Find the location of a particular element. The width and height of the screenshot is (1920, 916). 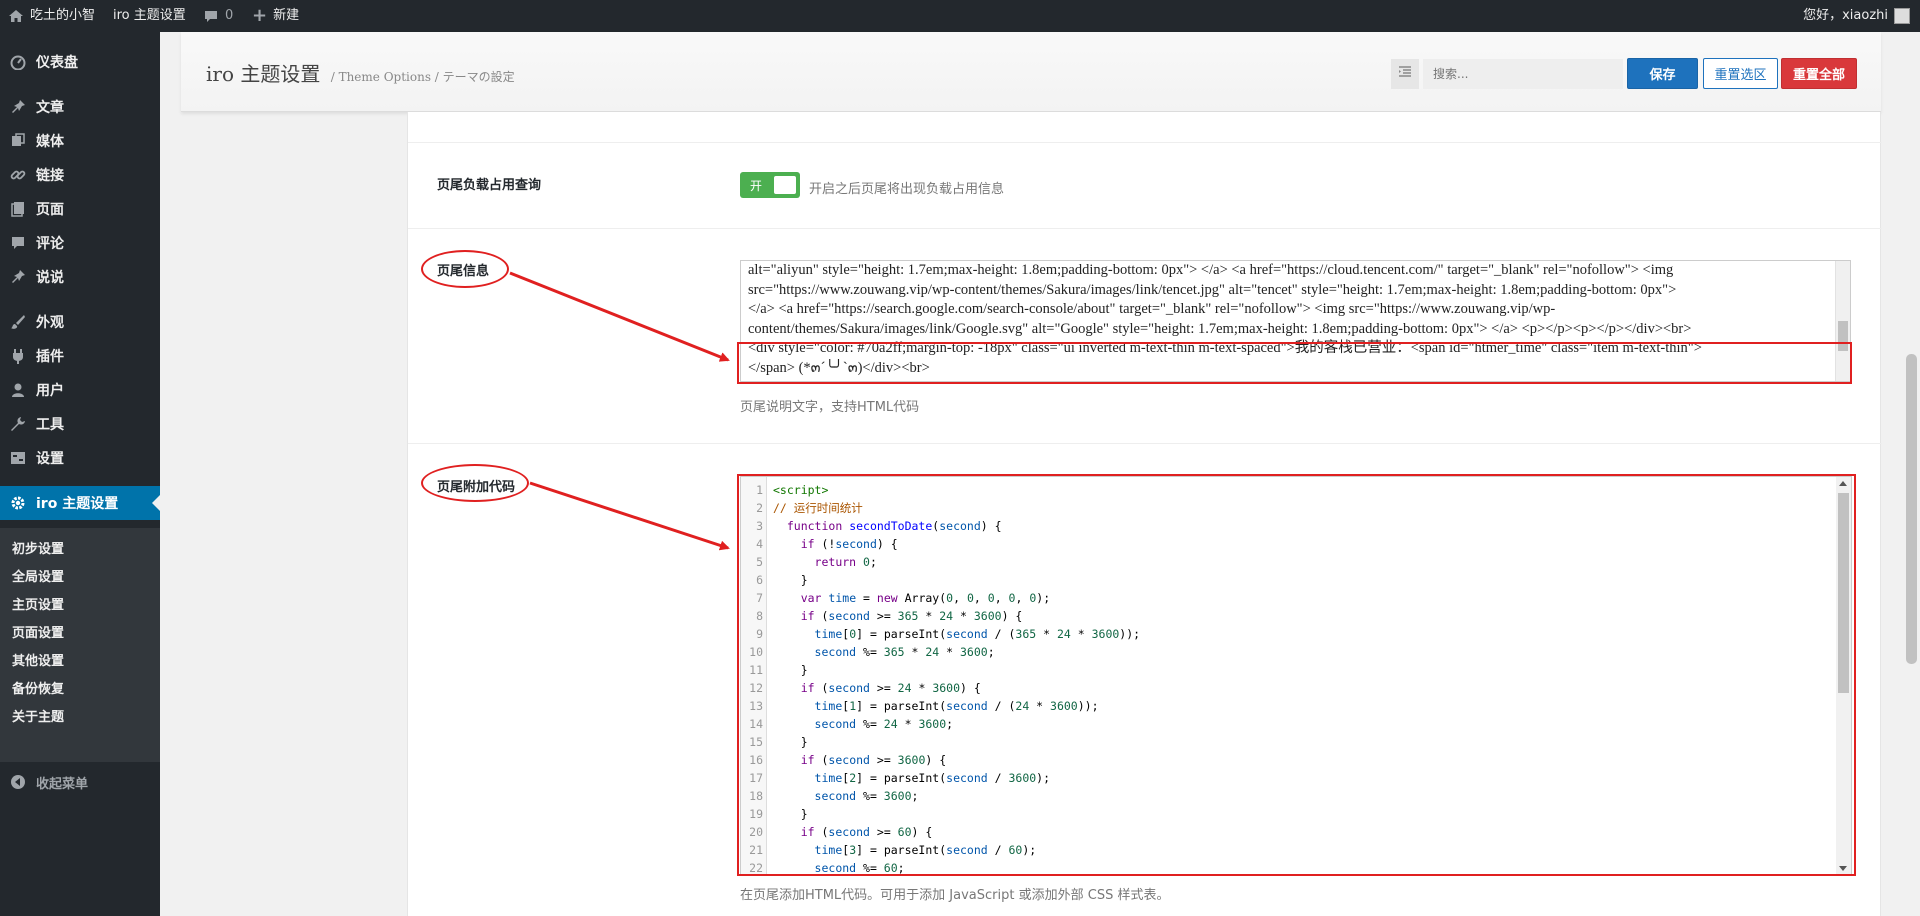

sidebar-item-pages: 页面 is located at coordinates (80, 209).